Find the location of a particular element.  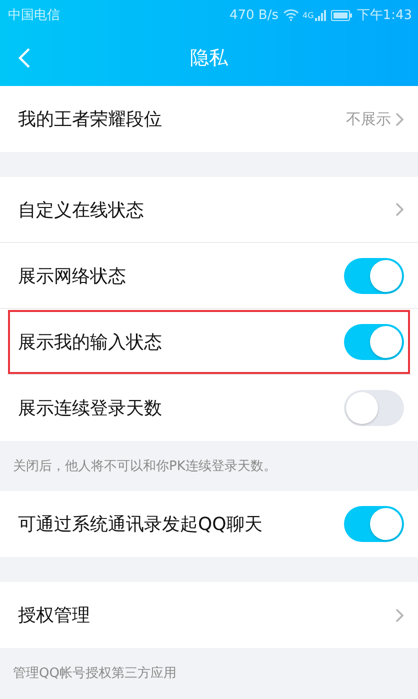

battery-icon is located at coordinates (341, 15).